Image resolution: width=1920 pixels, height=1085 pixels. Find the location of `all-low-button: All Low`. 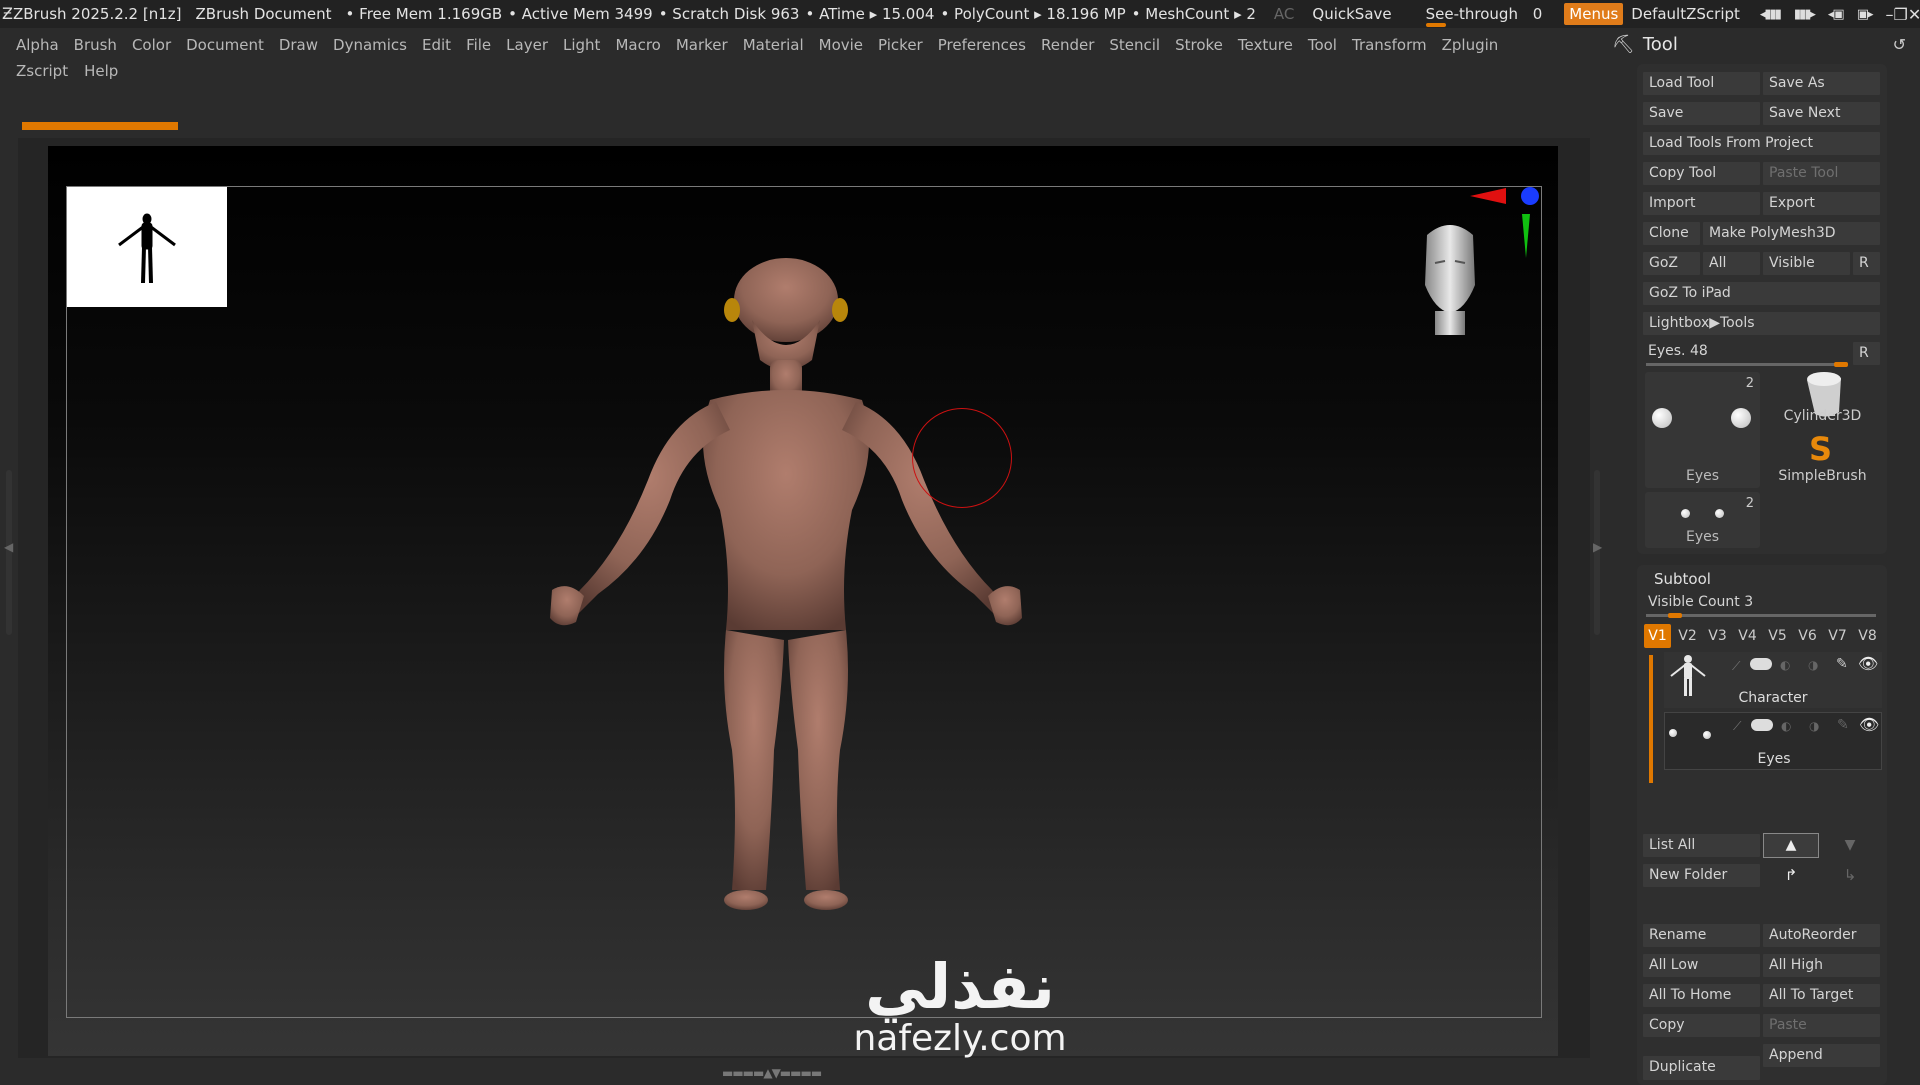

all-low-button: All Low is located at coordinates (1701, 965).